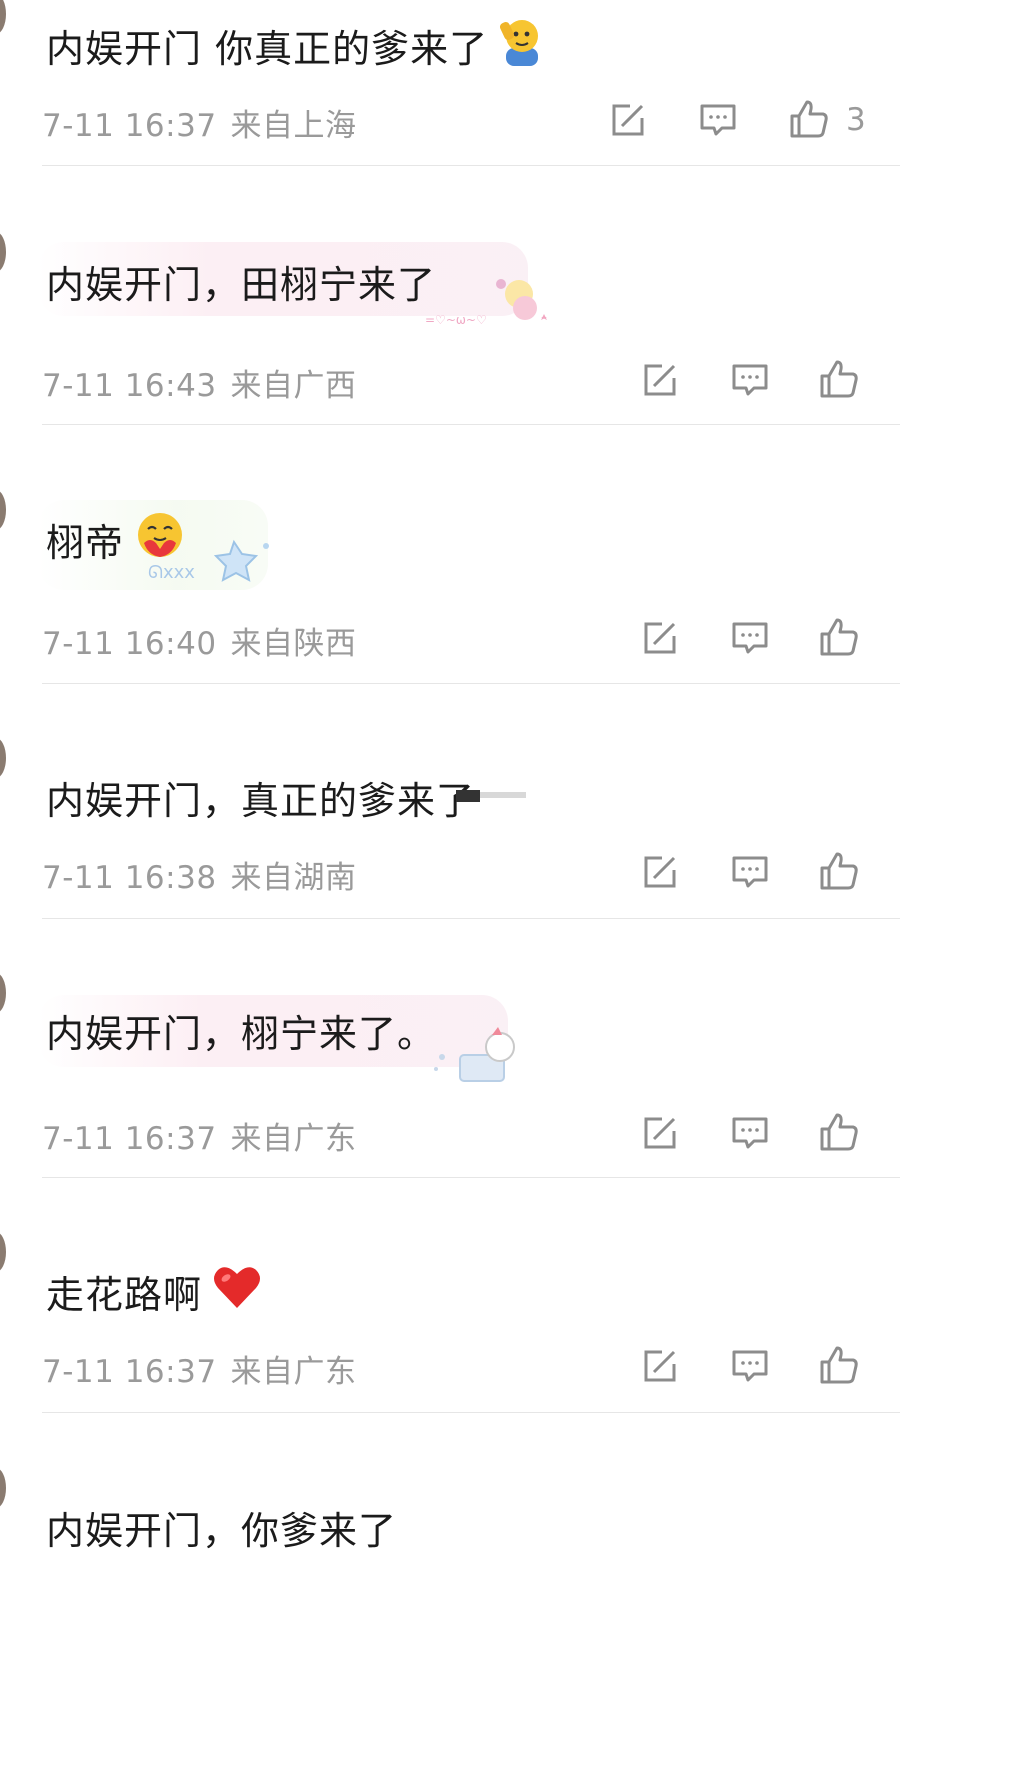 This screenshot has height=1767, width=1015. I want to click on comment-meta: 7-11 16:38 来自湖南, so click(199, 874).